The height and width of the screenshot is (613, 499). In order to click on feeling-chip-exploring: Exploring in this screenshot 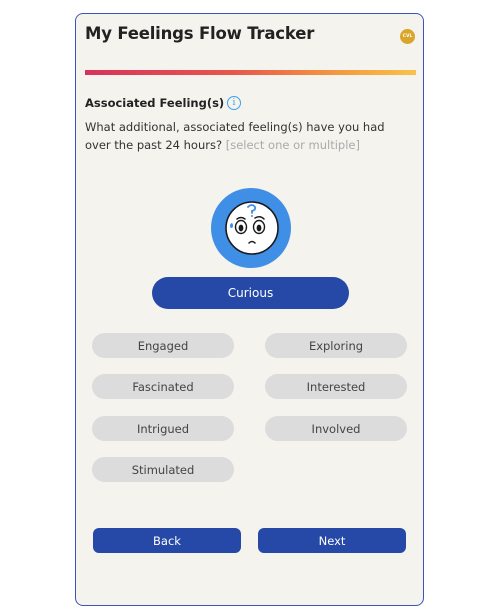, I will do `click(336, 345)`.